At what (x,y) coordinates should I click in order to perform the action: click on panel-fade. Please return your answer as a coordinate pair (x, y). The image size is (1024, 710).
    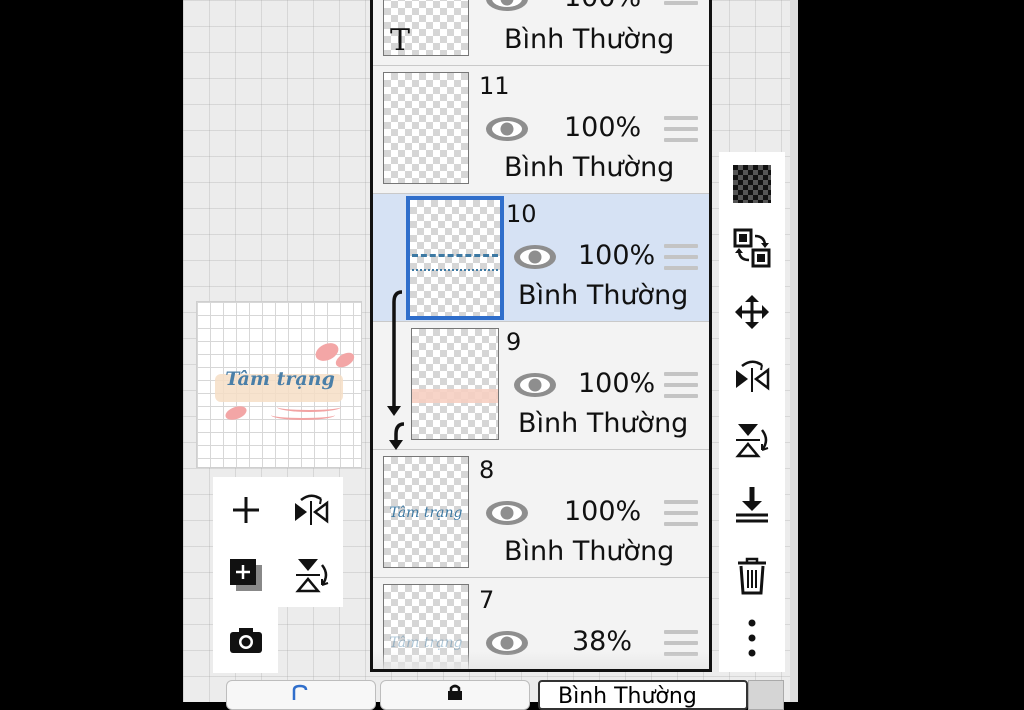
    Looking at the image, I should click on (541, 660).